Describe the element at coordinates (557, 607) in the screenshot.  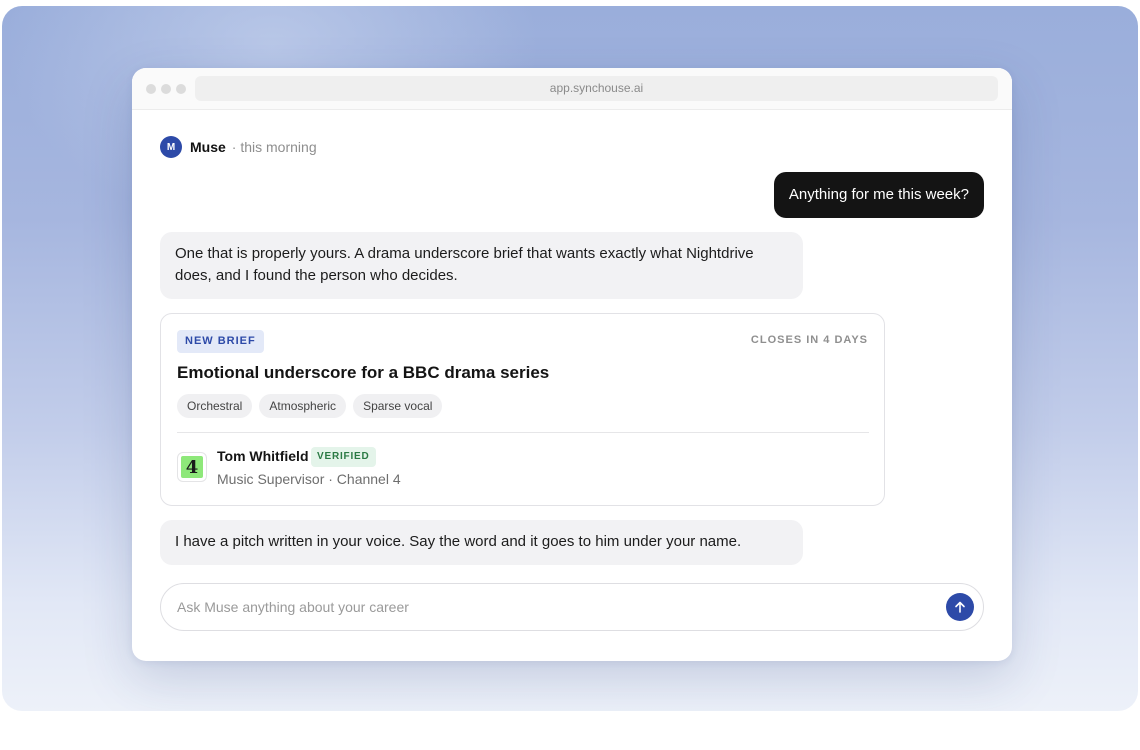
I see `chat-input` at that location.